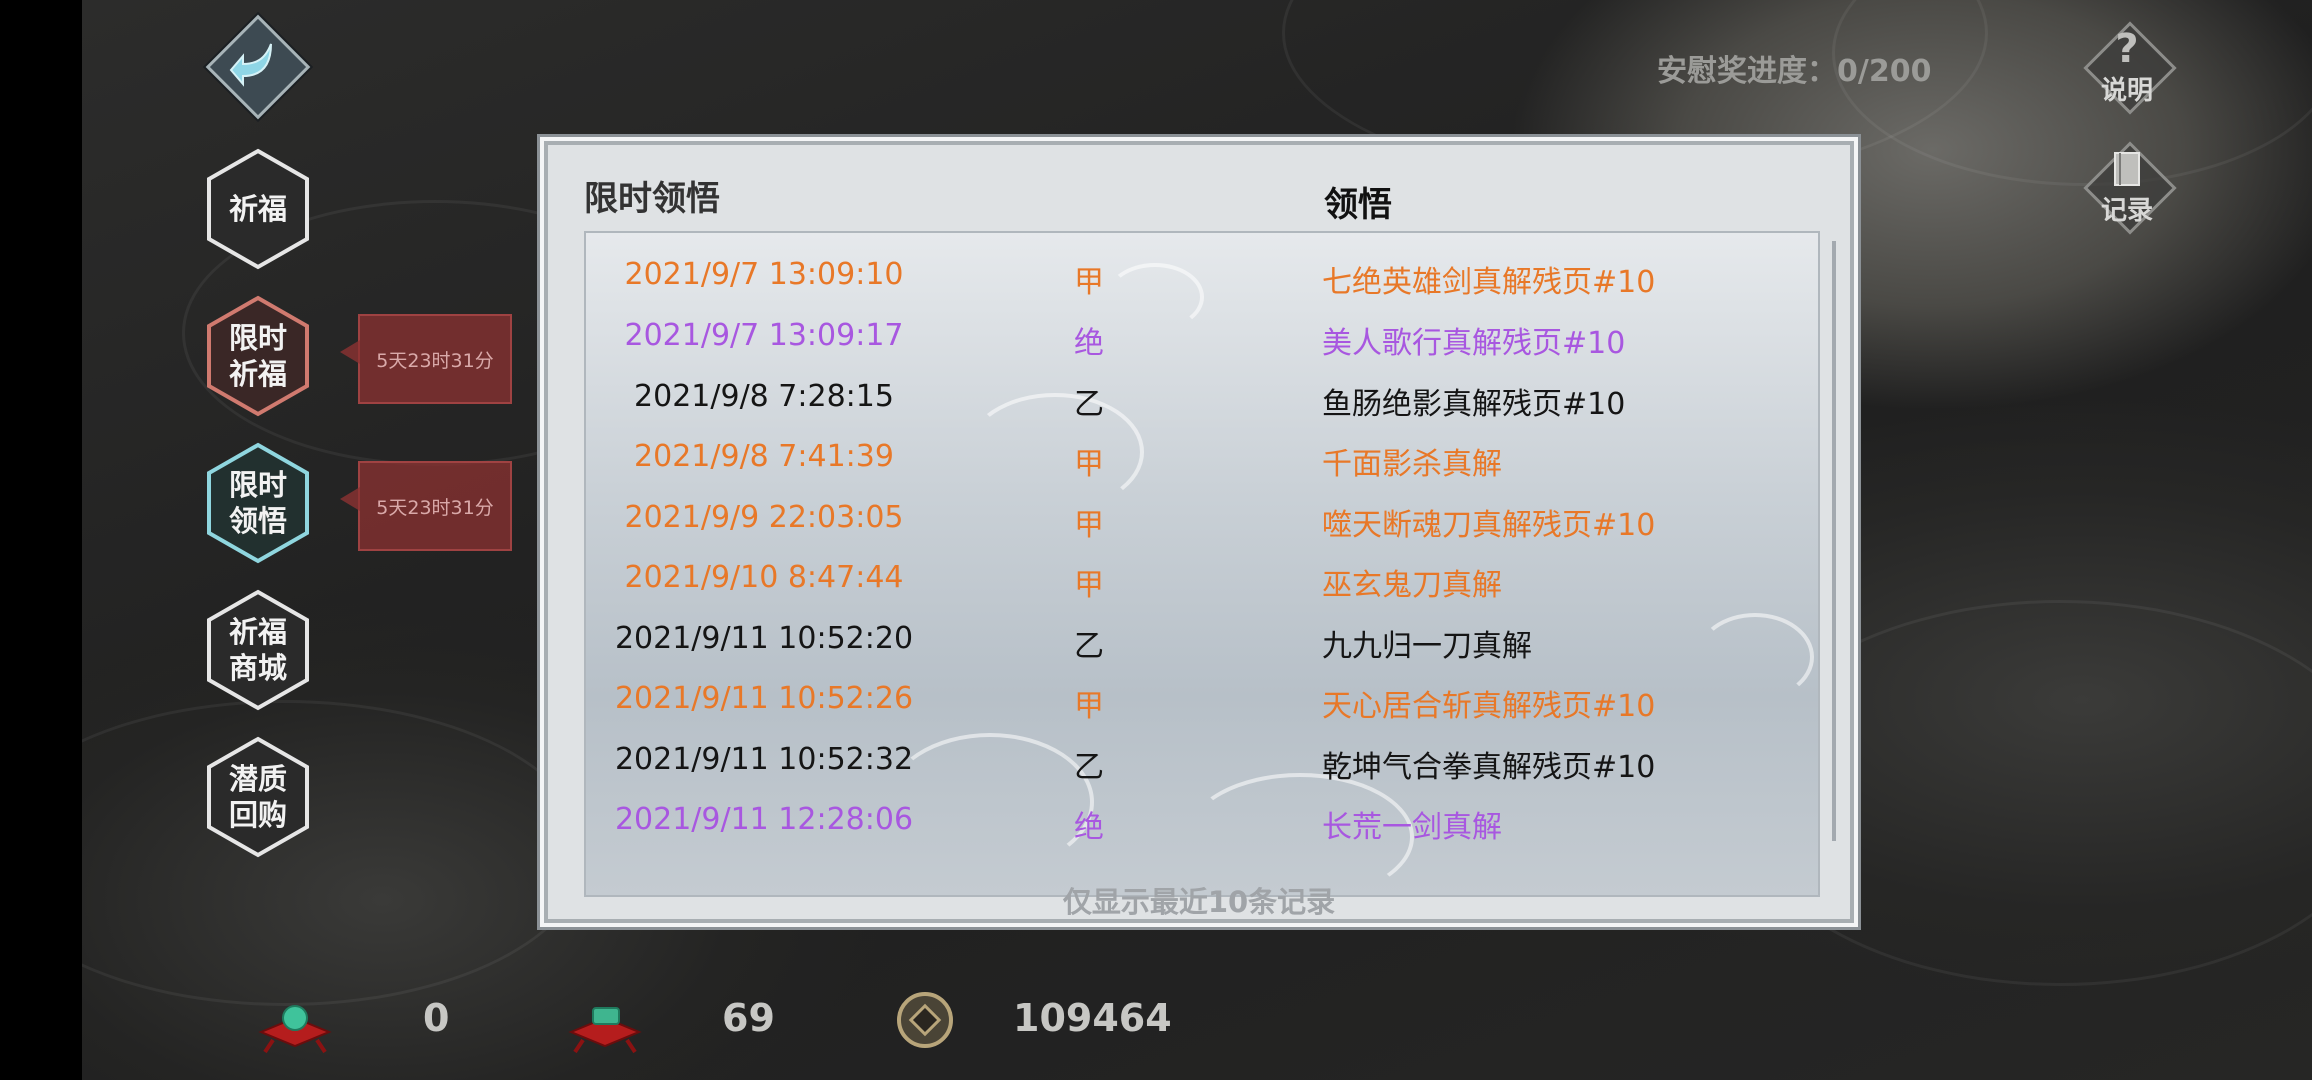 The width and height of the screenshot is (2312, 1080). What do you see at coordinates (1200, 819) in the screenshot?
I see `record-row: 2021/9/11 12:28:06 绝 长荒一剑真解` at bounding box center [1200, 819].